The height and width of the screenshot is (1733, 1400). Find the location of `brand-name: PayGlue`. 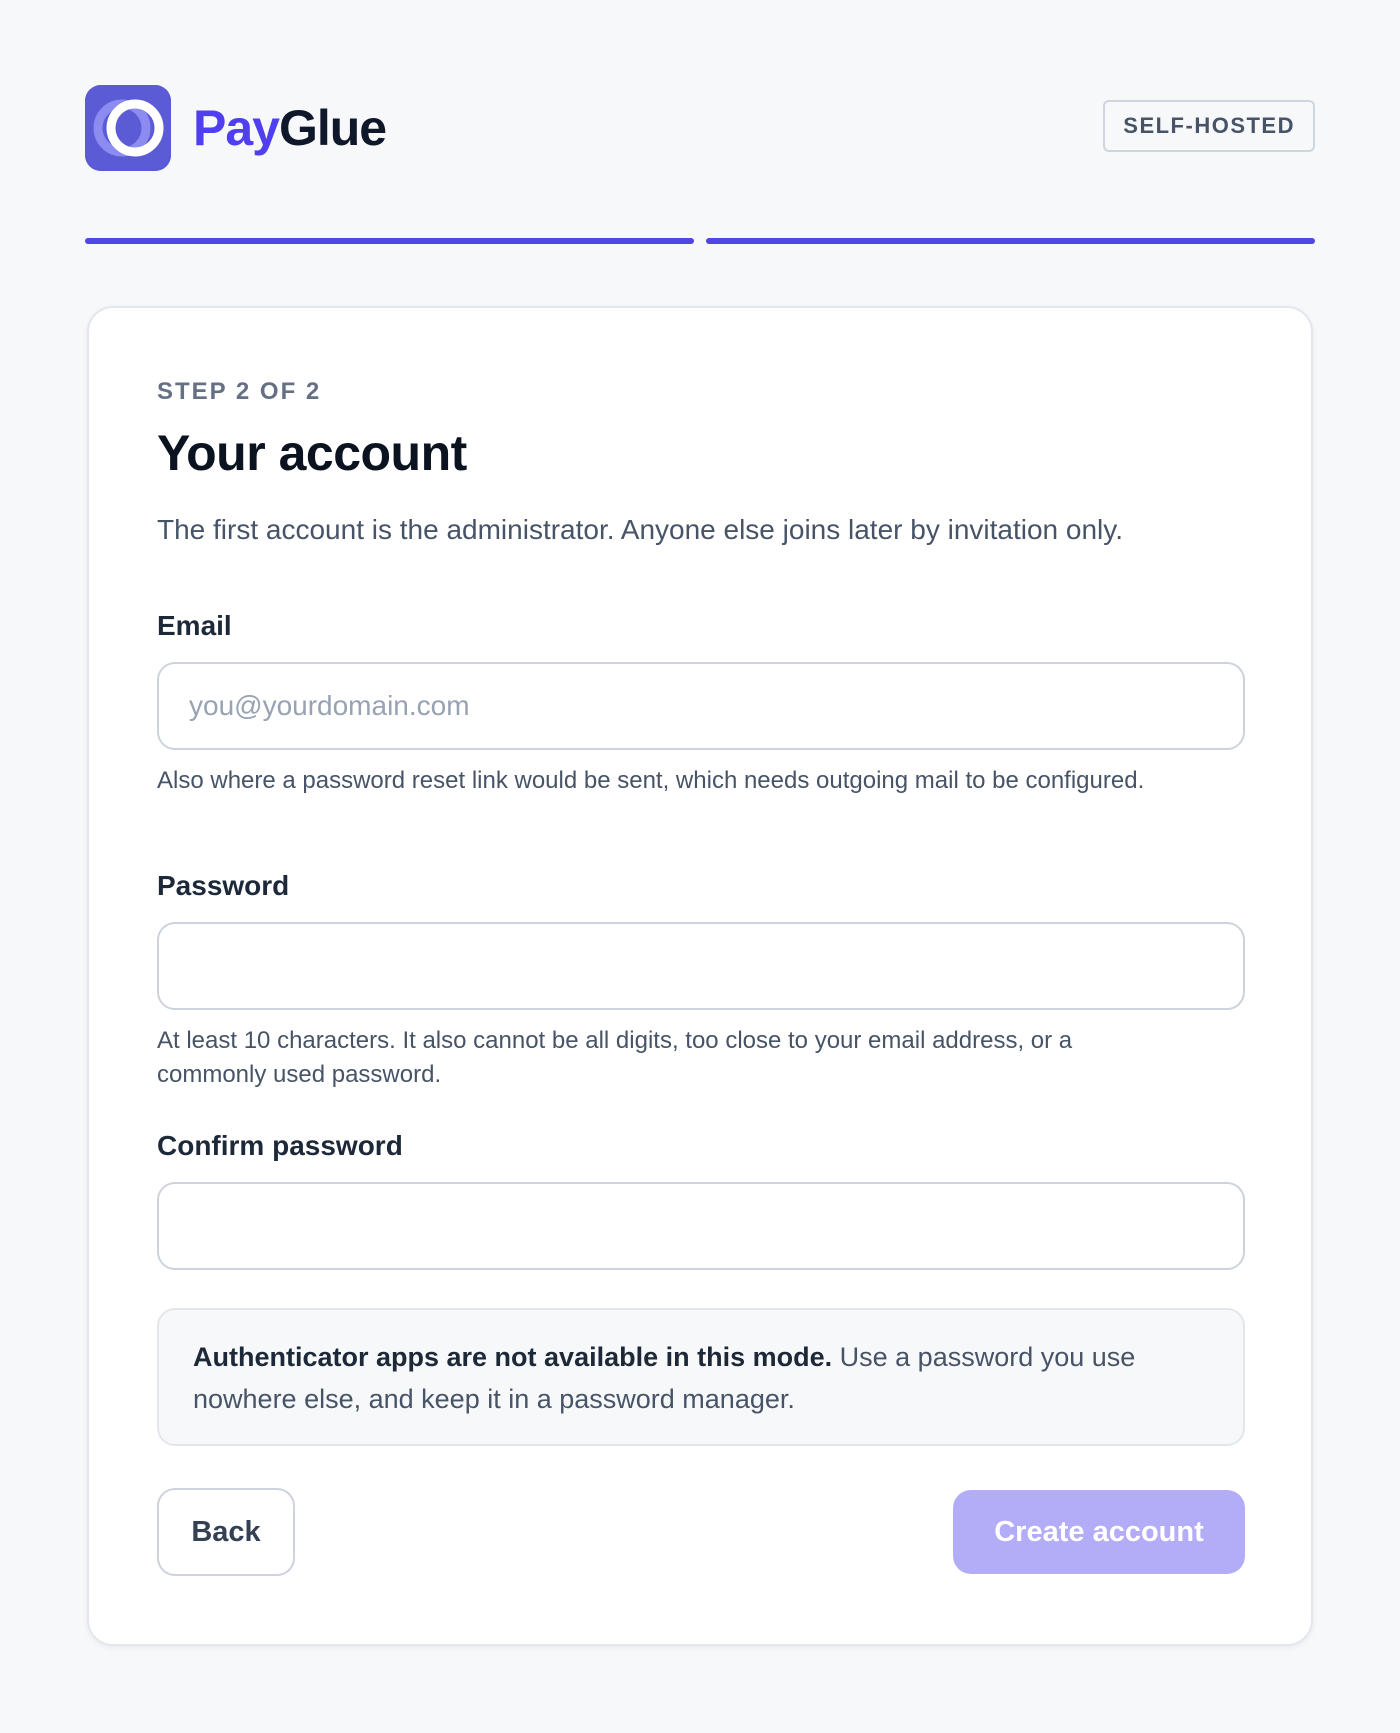

brand-name: PayGlue is located at coordinates (290, 128).